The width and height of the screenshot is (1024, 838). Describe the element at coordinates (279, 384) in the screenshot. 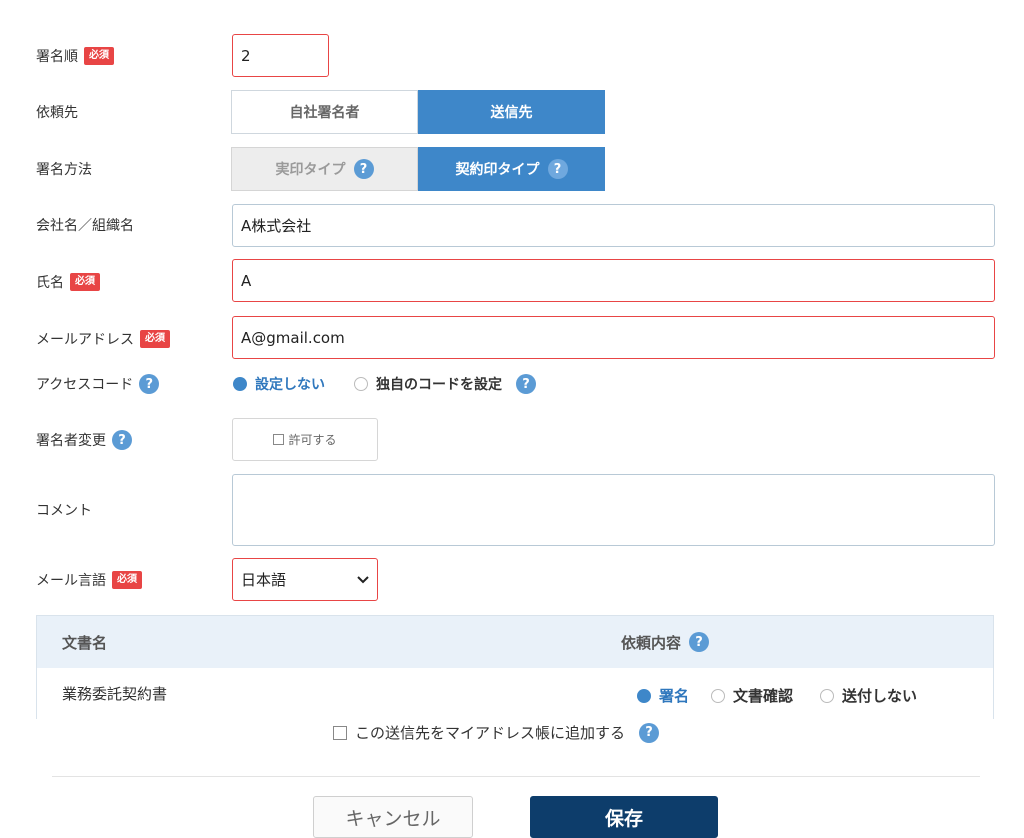

I see `access-code-none-radio: 設定しない` at that location.